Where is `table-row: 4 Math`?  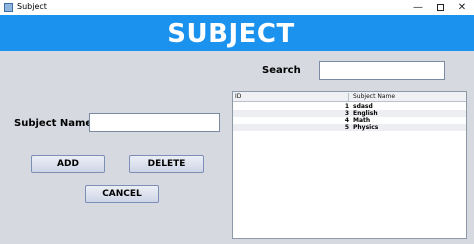 table-row: 4 Math is located at coordinates (349, 120).